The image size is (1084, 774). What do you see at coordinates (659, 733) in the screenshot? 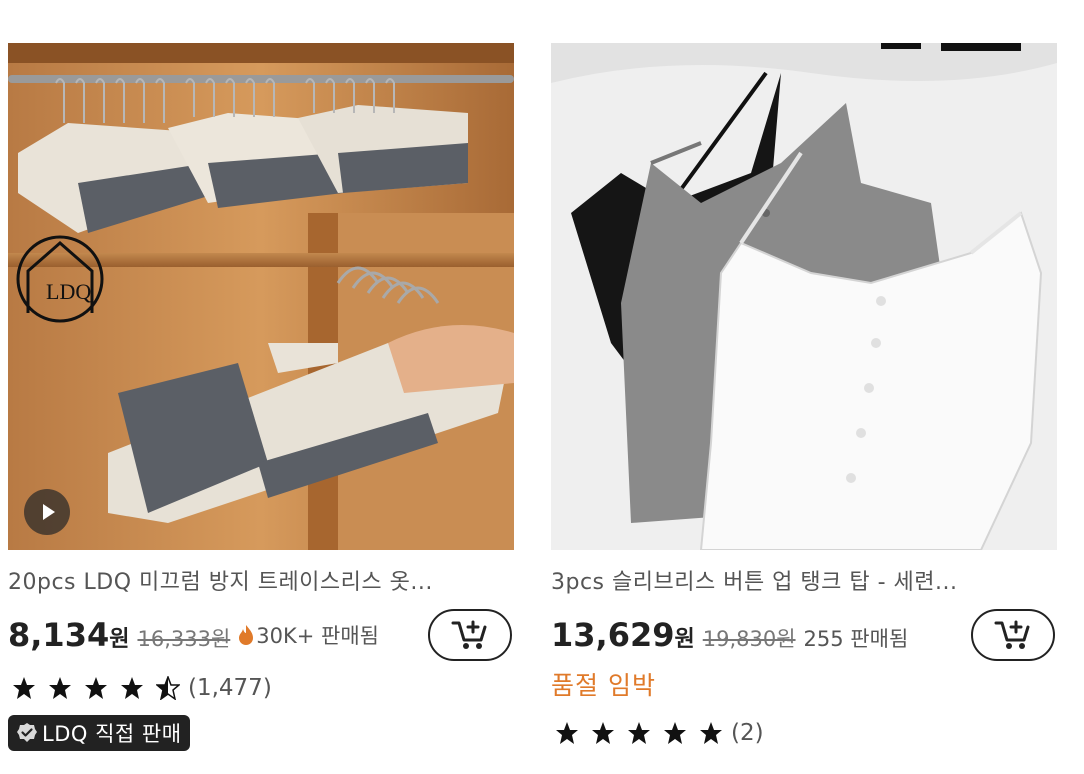
I see `rating-stars: (2)` at bounding box center [659, 733].